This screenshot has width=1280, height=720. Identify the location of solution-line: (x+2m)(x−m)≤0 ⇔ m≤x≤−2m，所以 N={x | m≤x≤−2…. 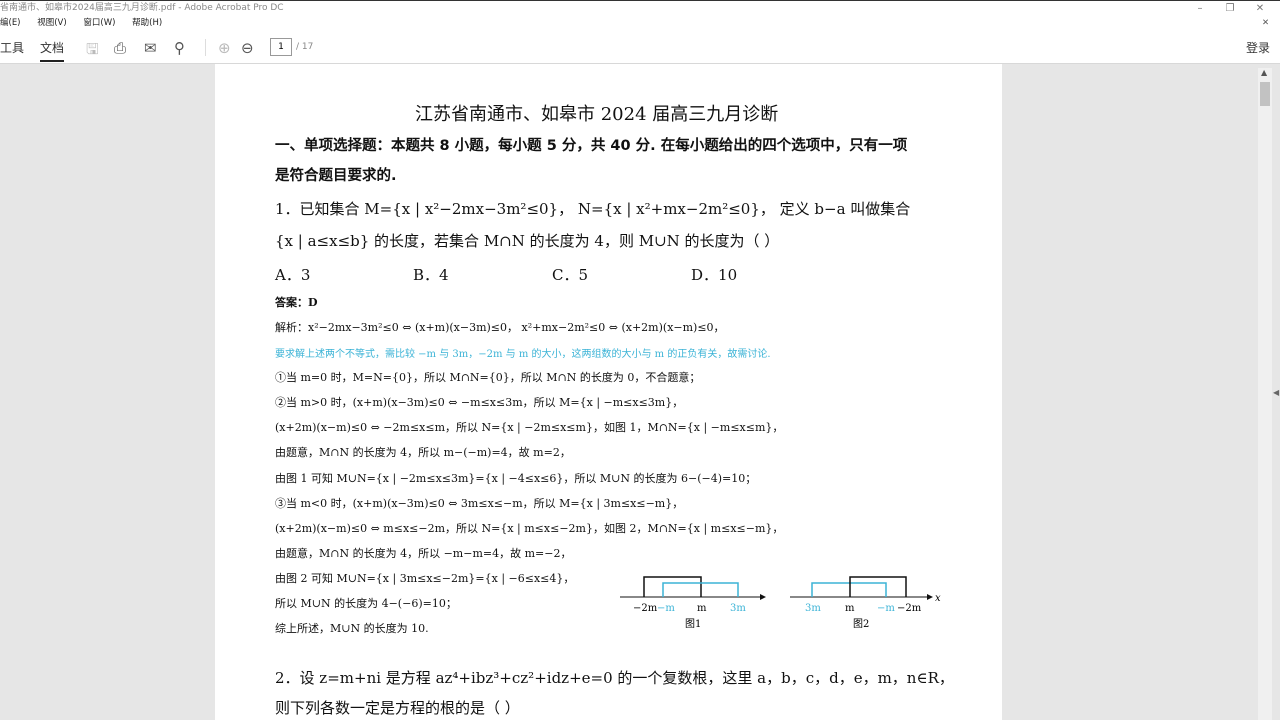
(529, 528).